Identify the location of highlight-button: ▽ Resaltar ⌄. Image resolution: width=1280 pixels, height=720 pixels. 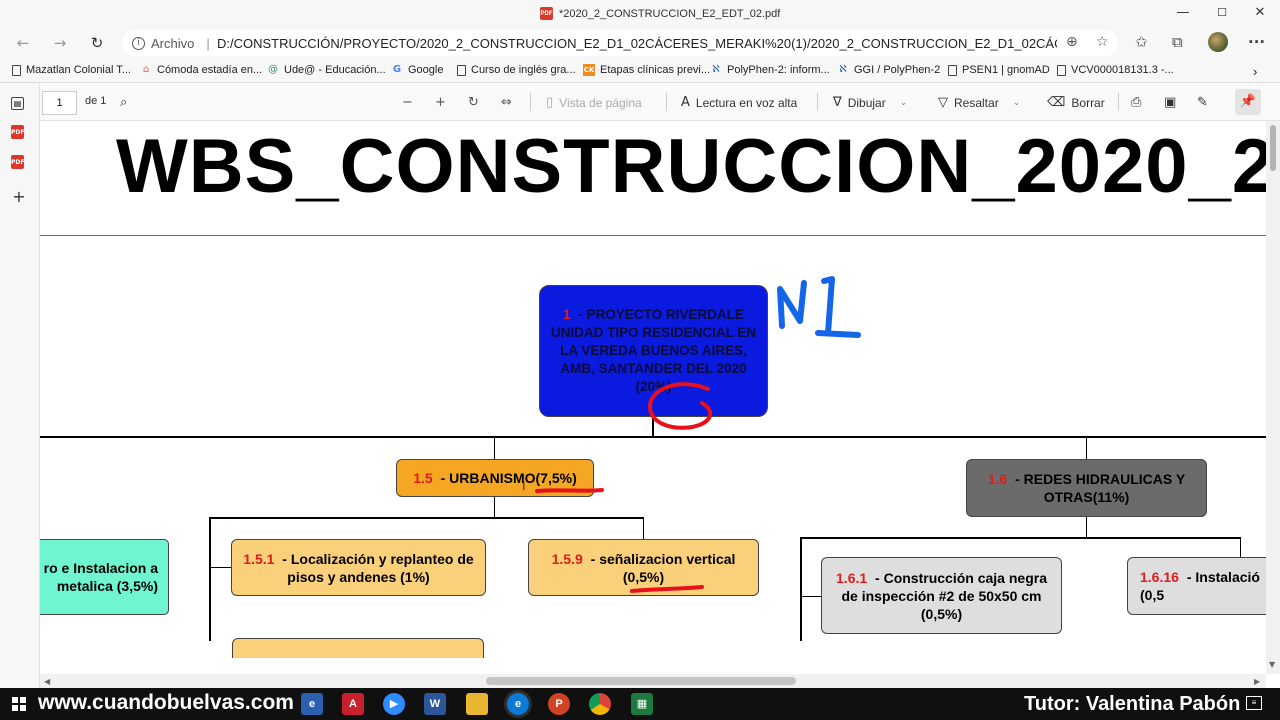
(979, 102).